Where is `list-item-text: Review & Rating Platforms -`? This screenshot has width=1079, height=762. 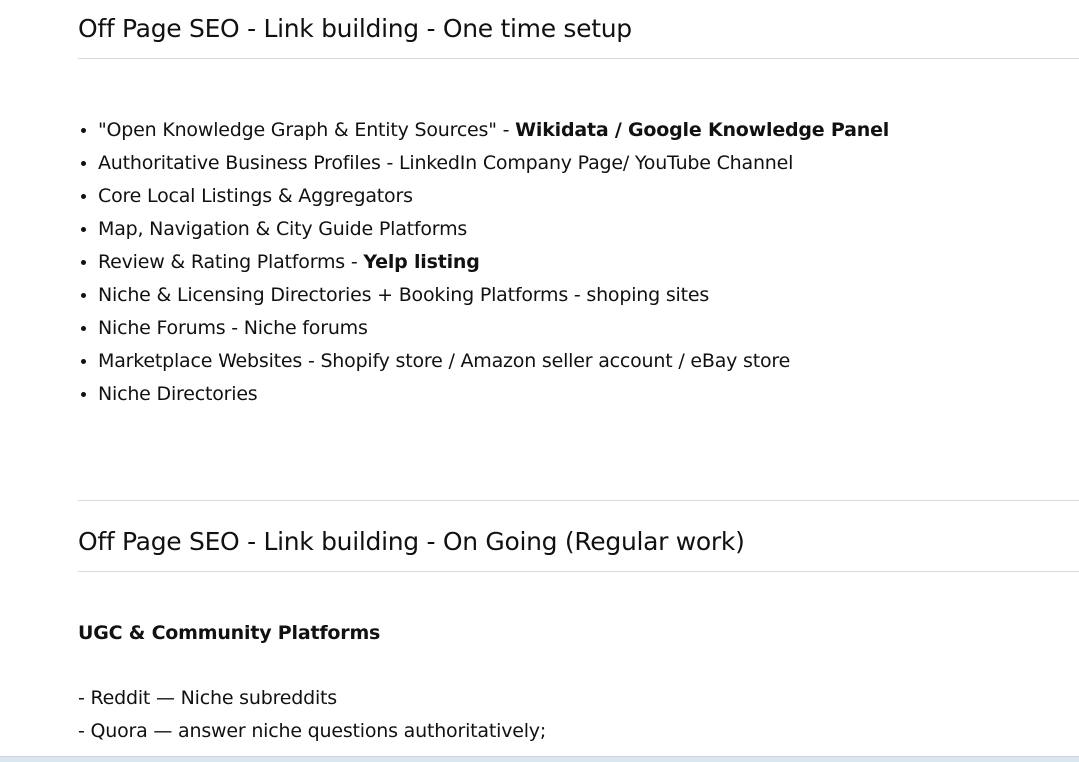
list-item-text: Review & Rating Platforms - is located at coordinates (231, 262).